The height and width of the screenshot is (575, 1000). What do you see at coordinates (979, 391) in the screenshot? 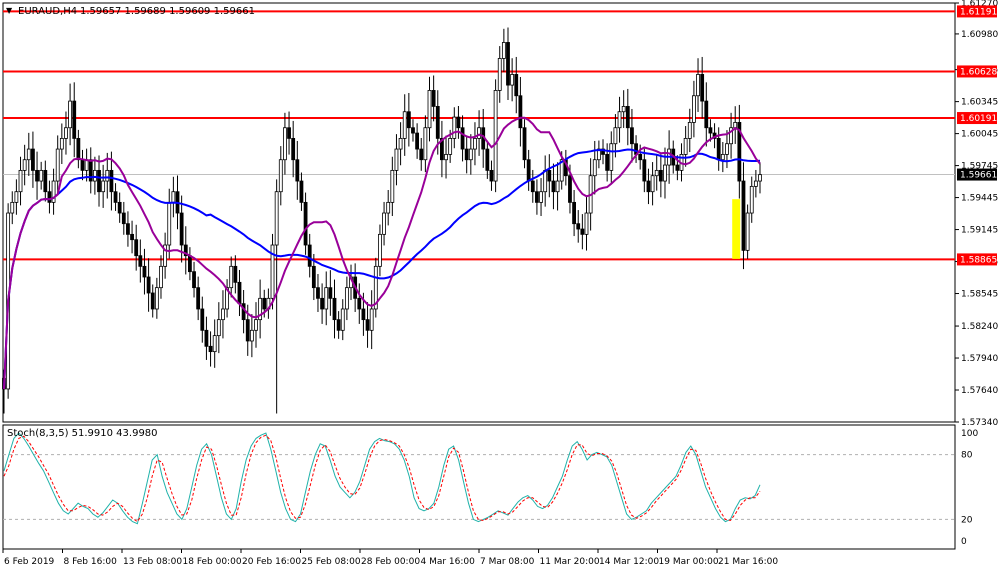
I see `price-axis-label: 1.57640` at bounding box center [979, 391].